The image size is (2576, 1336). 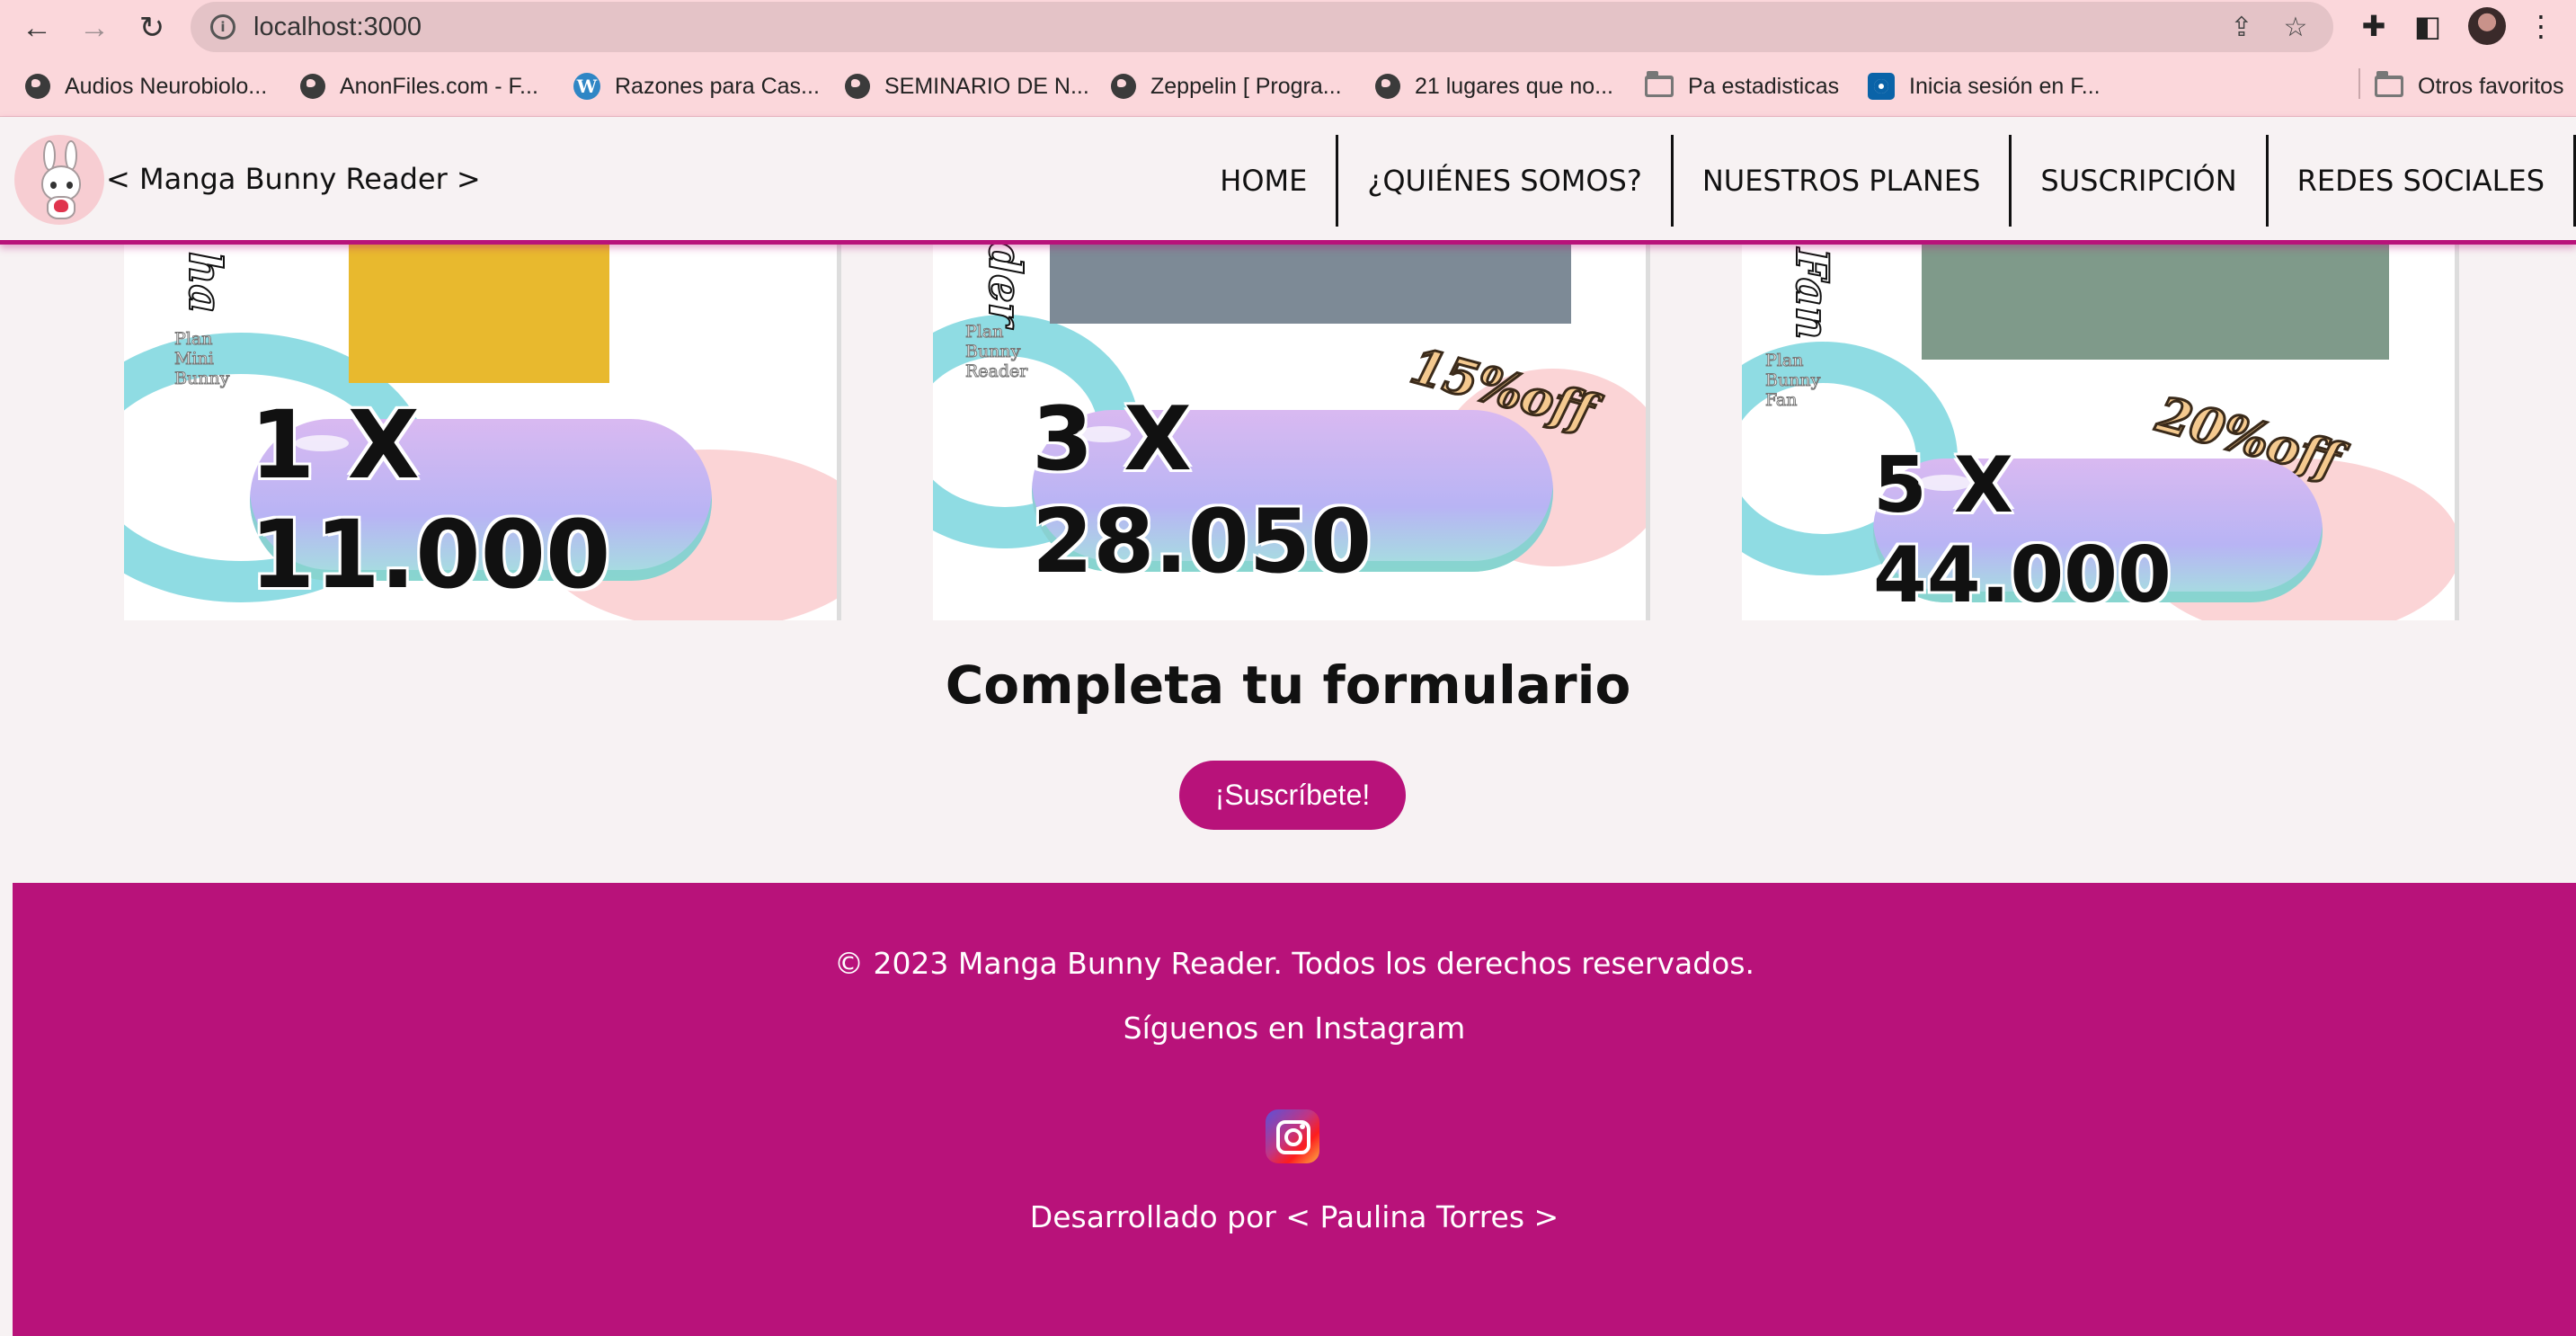 I want to click on plan-tag: Plan Bunny Fan, so click(x=1793, y=381).